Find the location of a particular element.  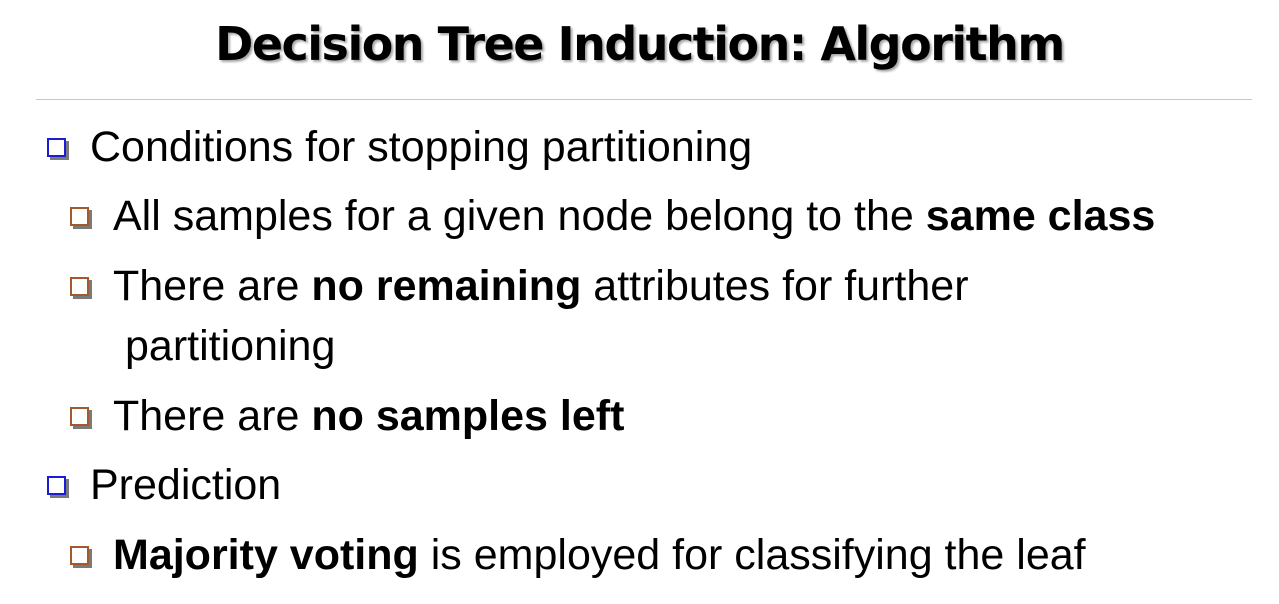

bullet-text-plain: is employed for classifying the leaf is located at coordinates (752, 555).